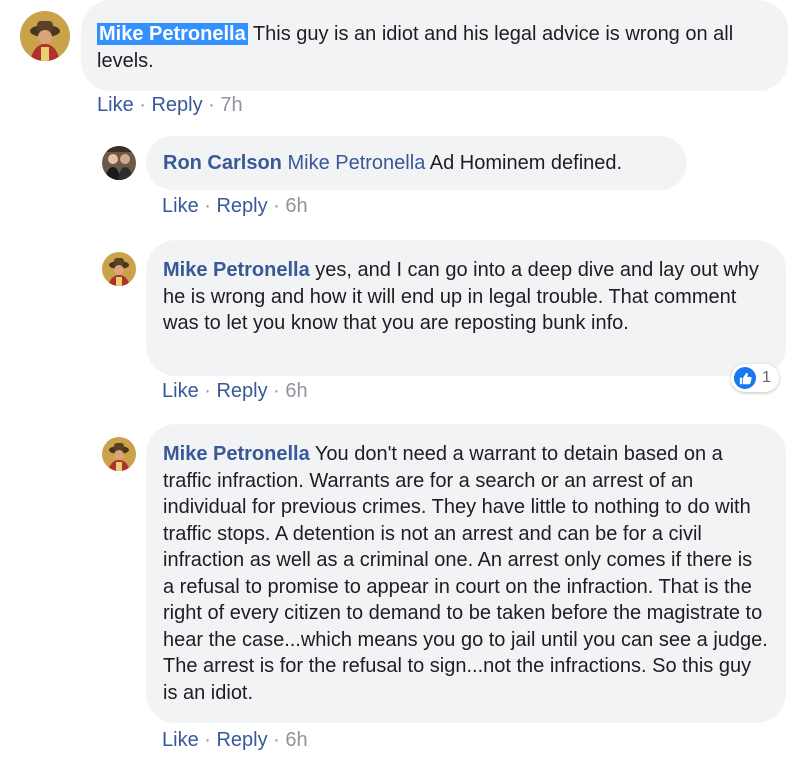 This screenshot has width=809, height=765. I want to click on comment-actions: Like · Reply · 7h, so click(170, 105).